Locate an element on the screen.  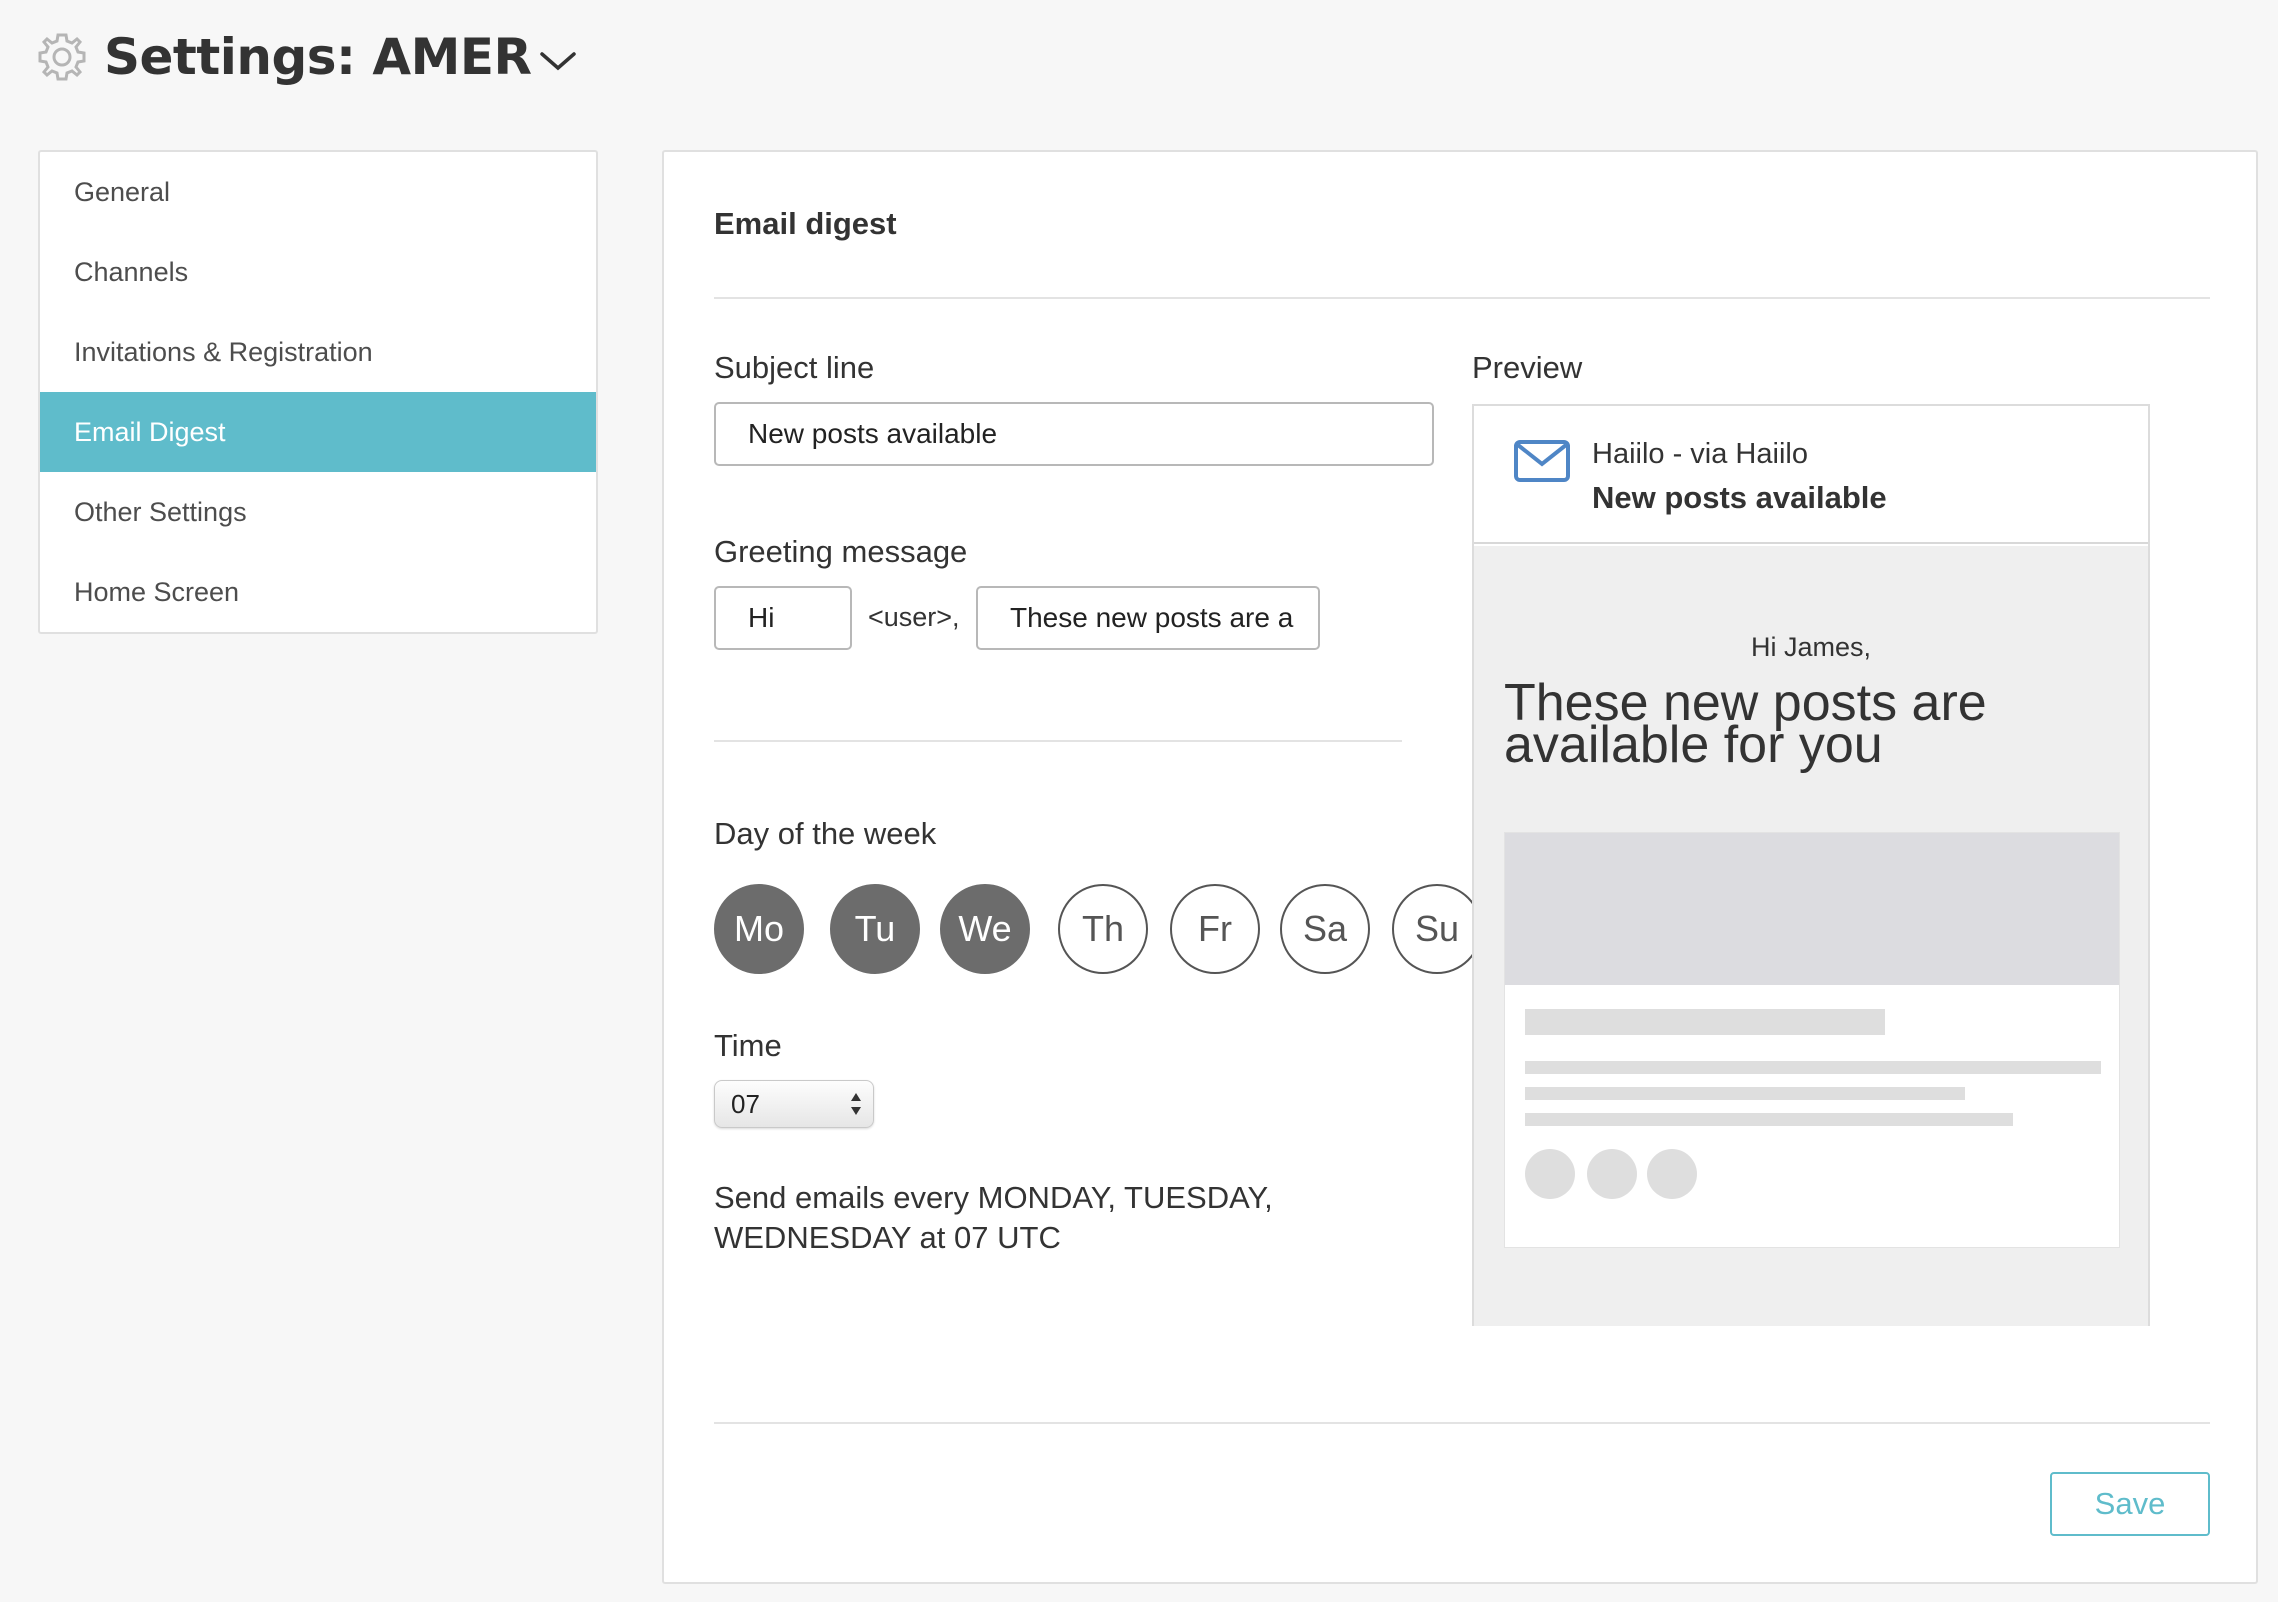
preview-post-card is located at coordinates (1812, 1040).